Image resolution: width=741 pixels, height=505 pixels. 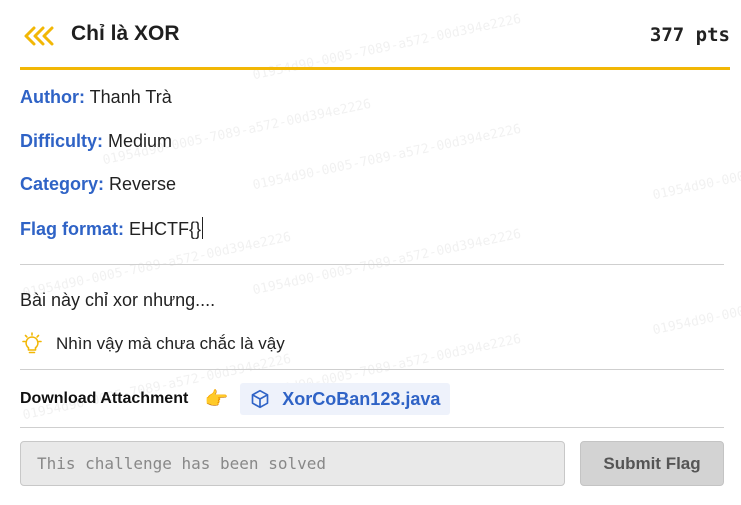 What do you see at coordinates (143, 184) in the screenshot?
I see `category-value: Reverse` at bounding box center [143, 184].